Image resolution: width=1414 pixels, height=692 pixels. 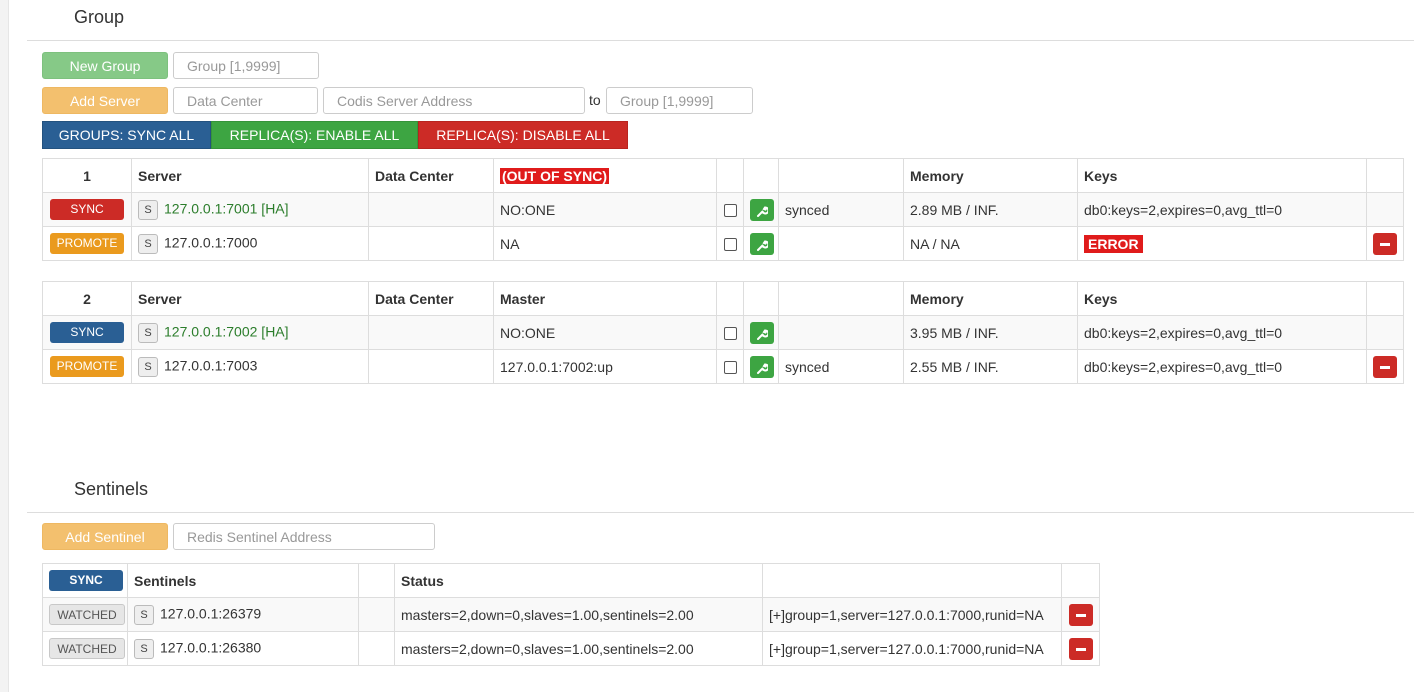 I want to click on server-address: 127.0.0.1:7003, so click(x=211, y=365).